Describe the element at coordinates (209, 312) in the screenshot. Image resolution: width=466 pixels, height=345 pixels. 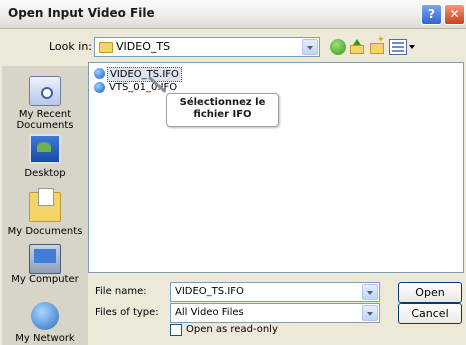
I see `file-type-value: All Video Files` at that location.